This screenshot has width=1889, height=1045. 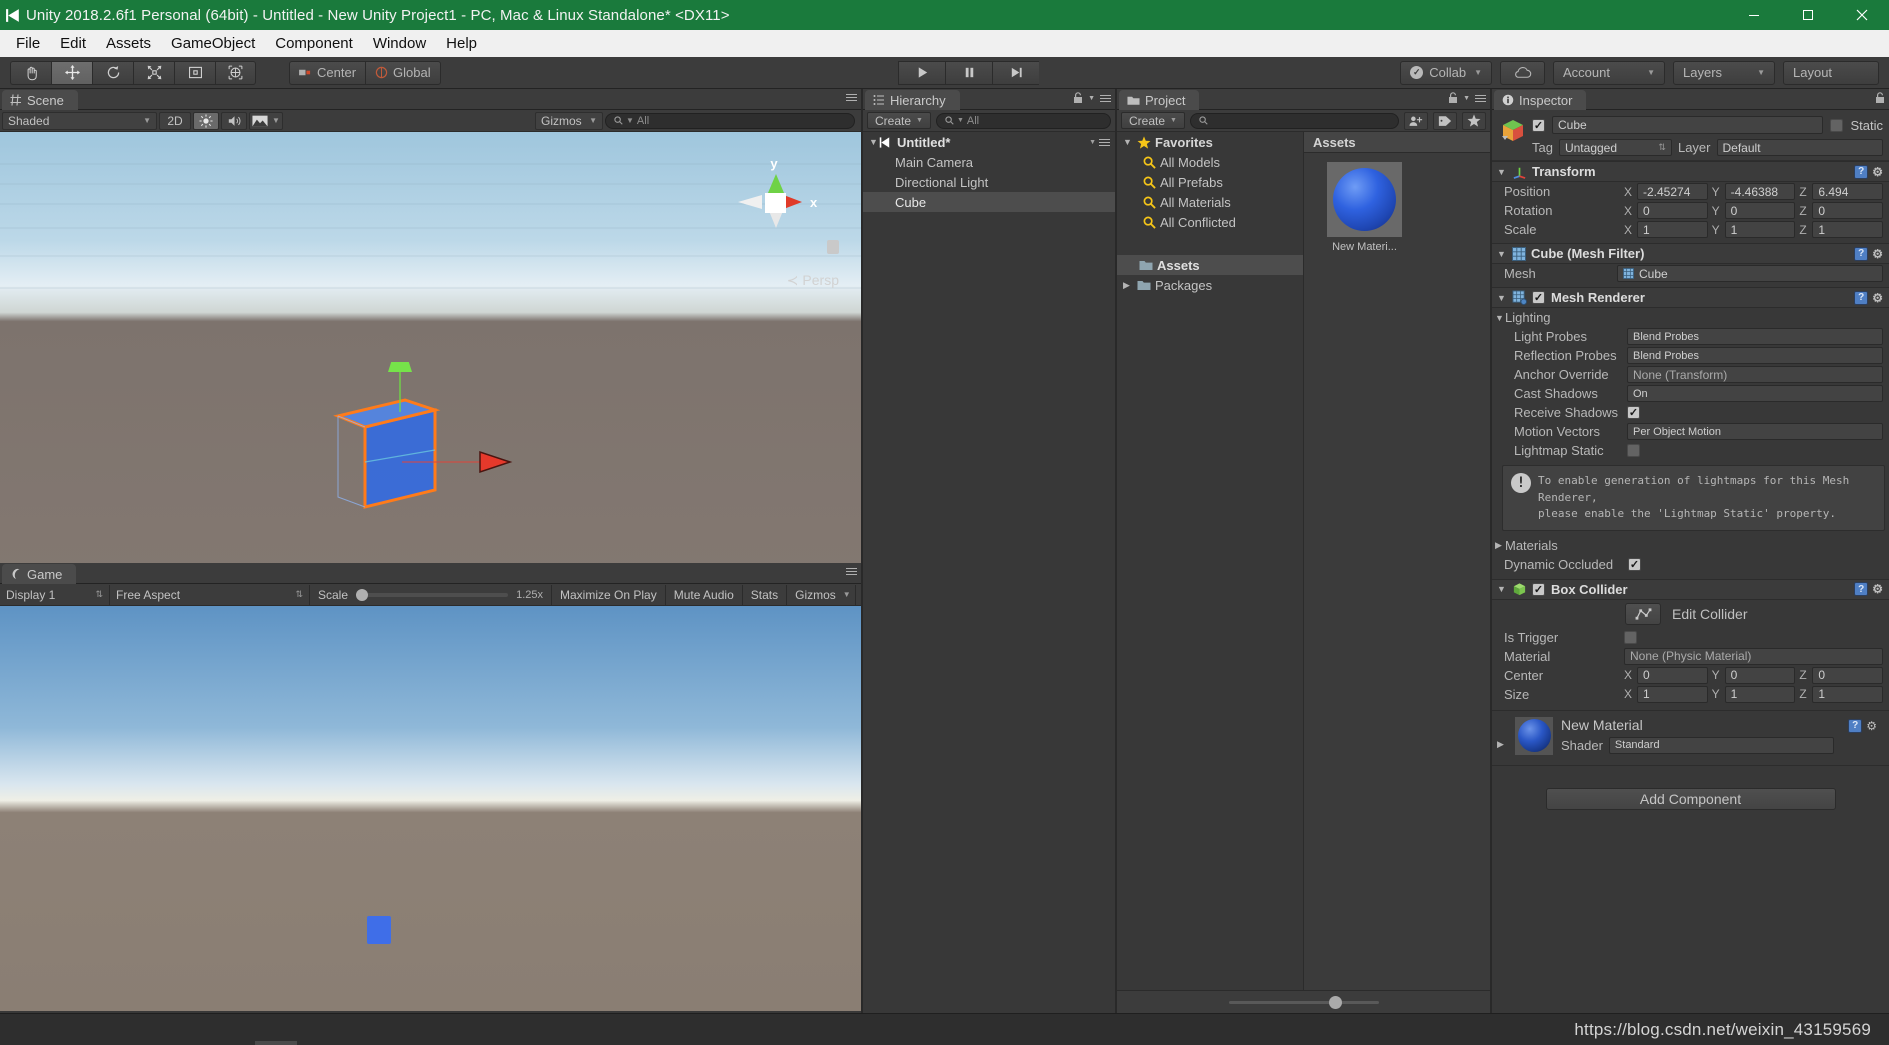 I want to click on center-x-input: 0, so click(x=1672, y=675).